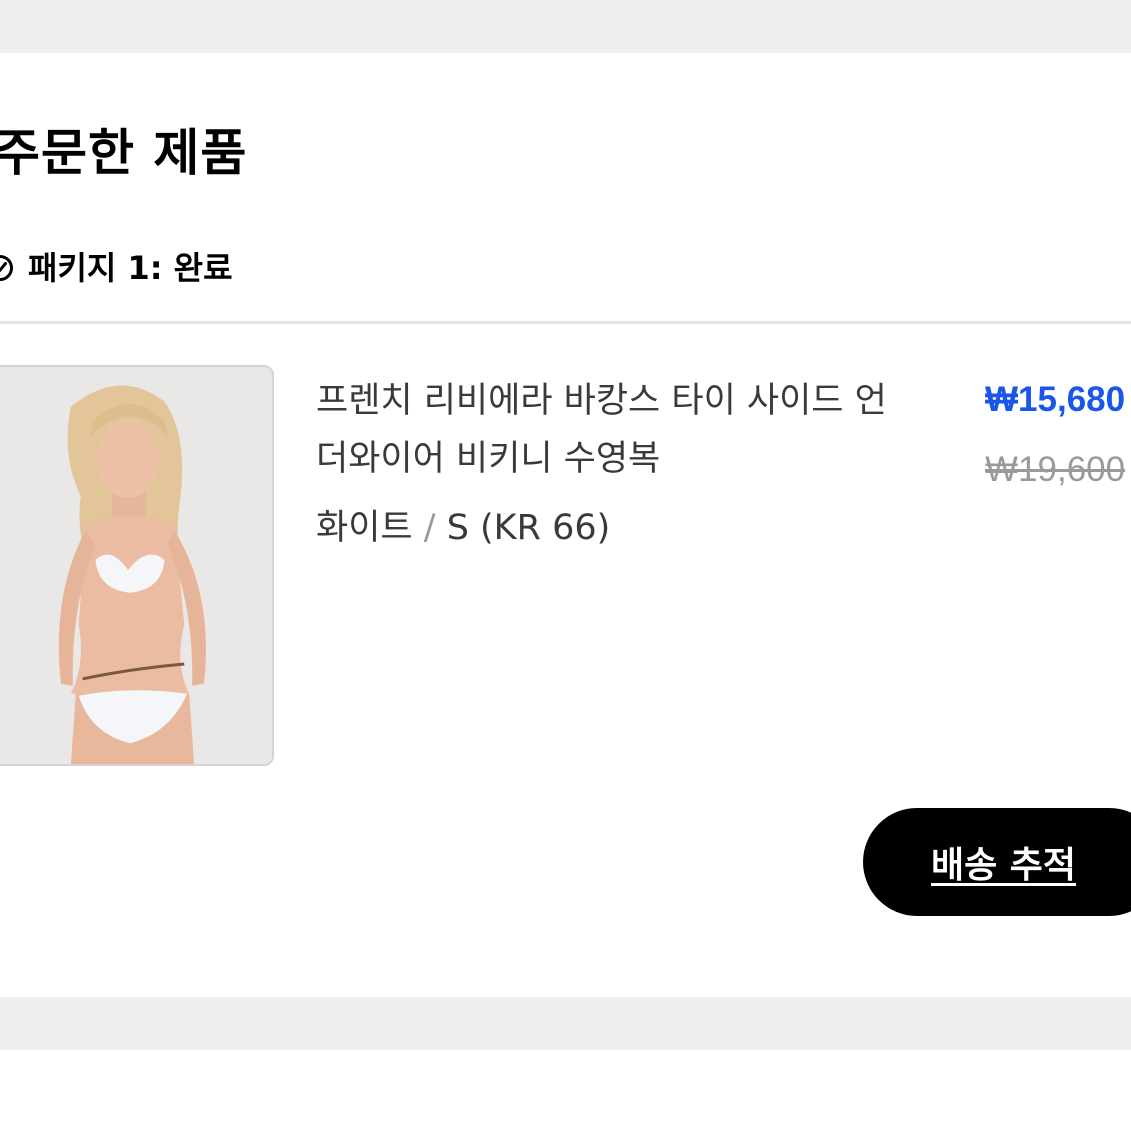 This screenshot has height=1131, width=1131. Describe the element at coordinates (364, 528) in the screenshot. I see `variant-color: 화이트` at that location.